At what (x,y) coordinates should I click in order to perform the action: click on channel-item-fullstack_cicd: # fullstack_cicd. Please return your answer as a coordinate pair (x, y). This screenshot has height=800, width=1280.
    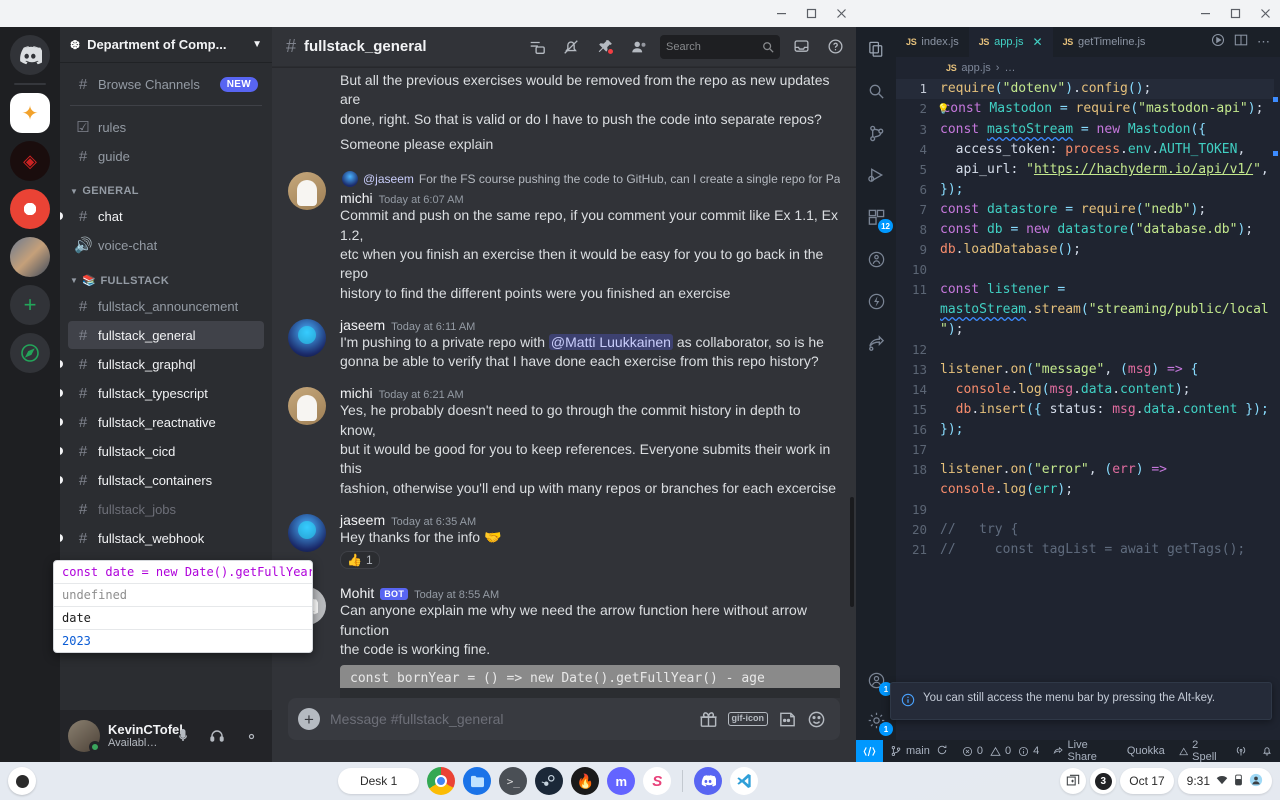
    Looking at the image, I should click on (162, 451).